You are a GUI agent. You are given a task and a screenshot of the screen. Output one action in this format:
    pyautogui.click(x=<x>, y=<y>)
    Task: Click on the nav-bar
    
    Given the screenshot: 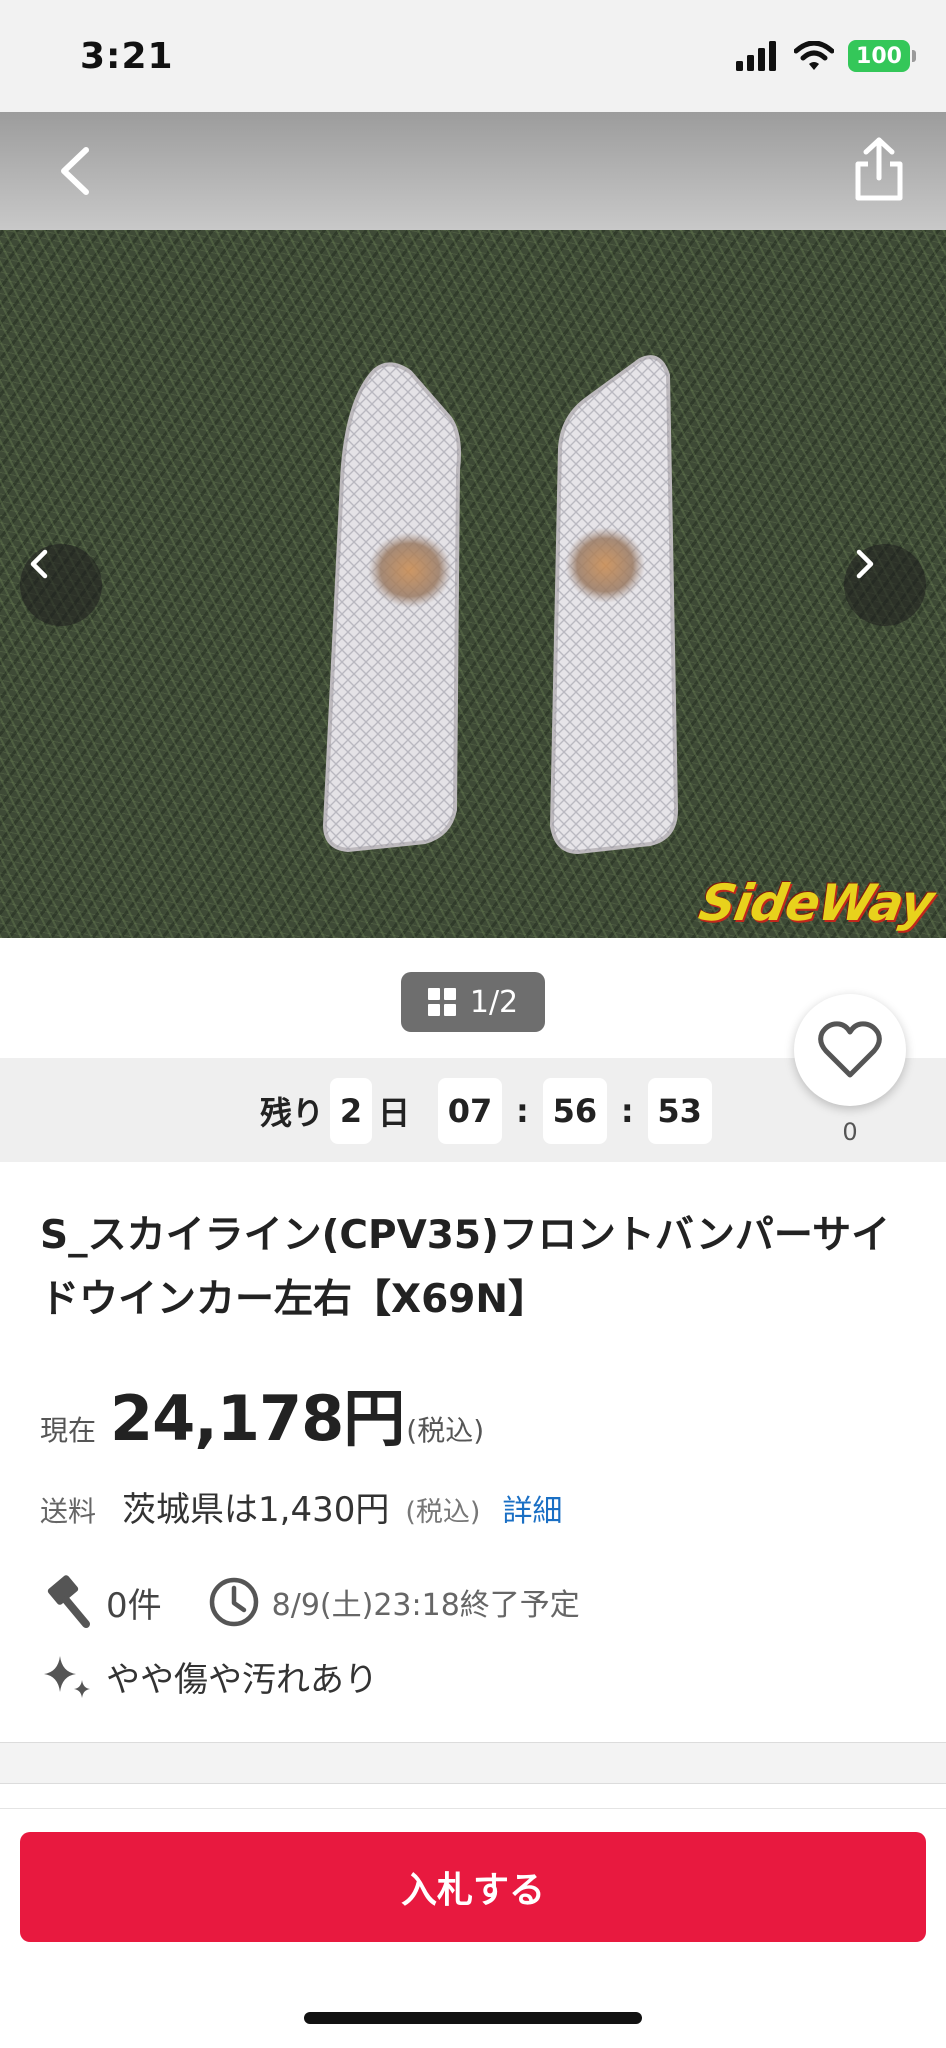 What is the action you would take?
    pyautogui.click(x=473, y=171)
    